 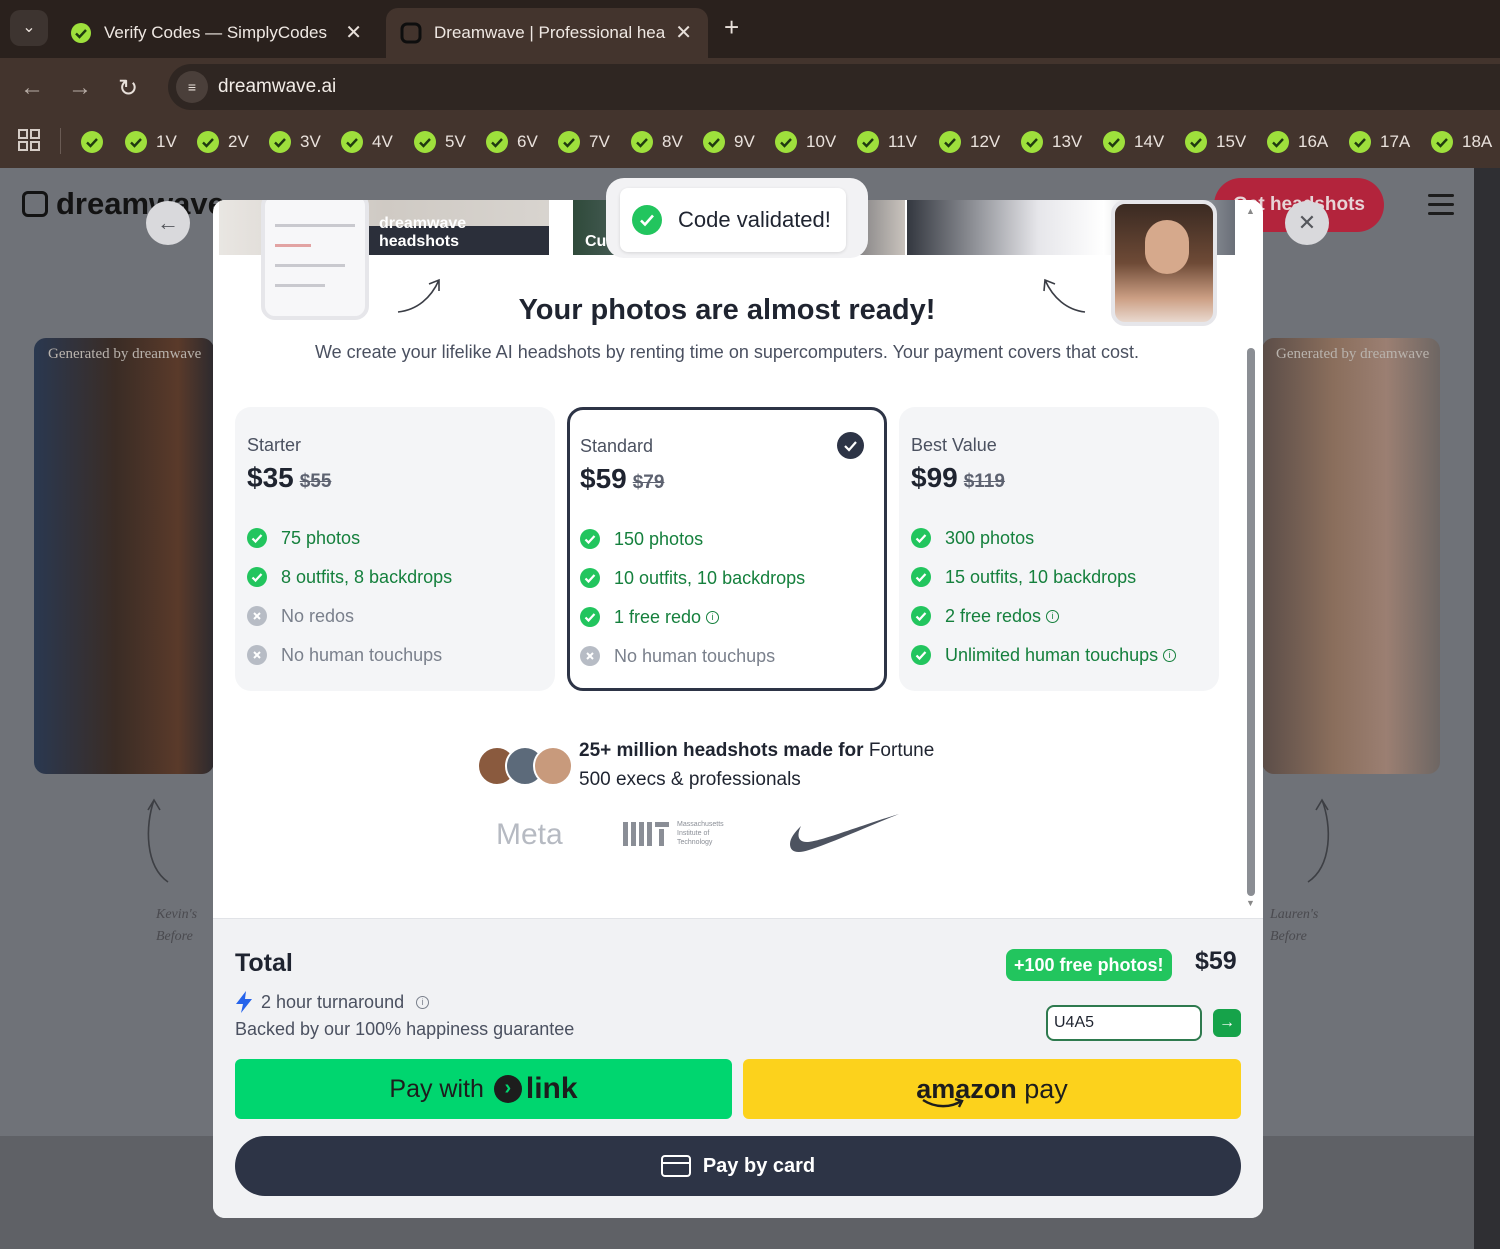 I want to click on bookmark-label: 17A, so click(x=1395, y=141).